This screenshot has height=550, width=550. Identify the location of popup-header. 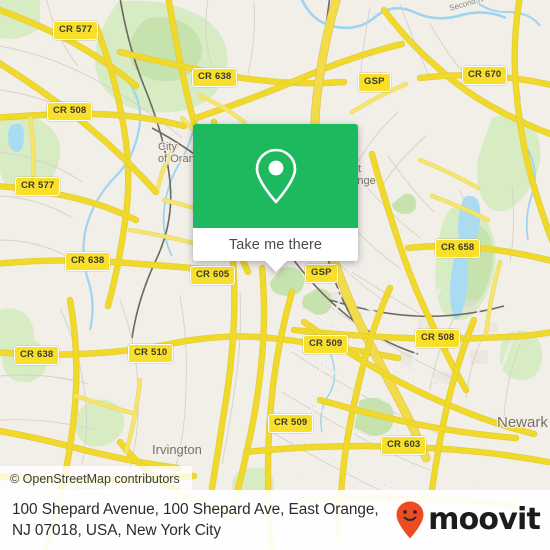
(275, 176).